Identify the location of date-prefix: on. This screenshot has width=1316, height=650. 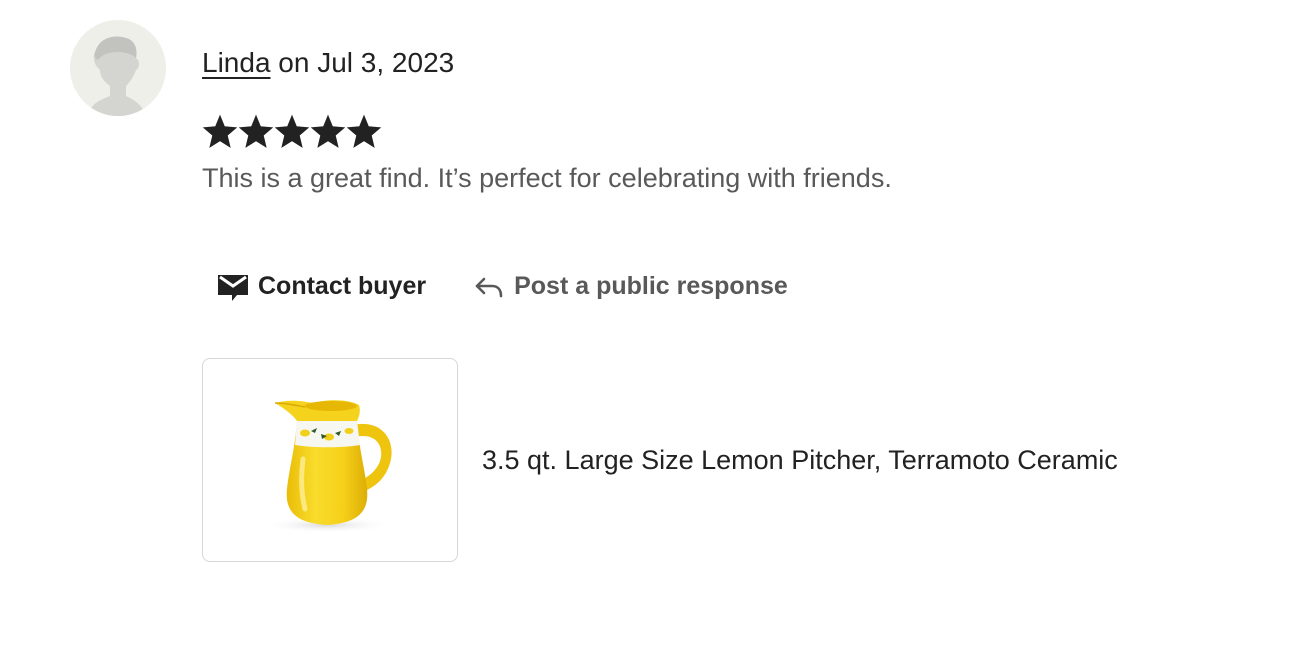
(294, 62).